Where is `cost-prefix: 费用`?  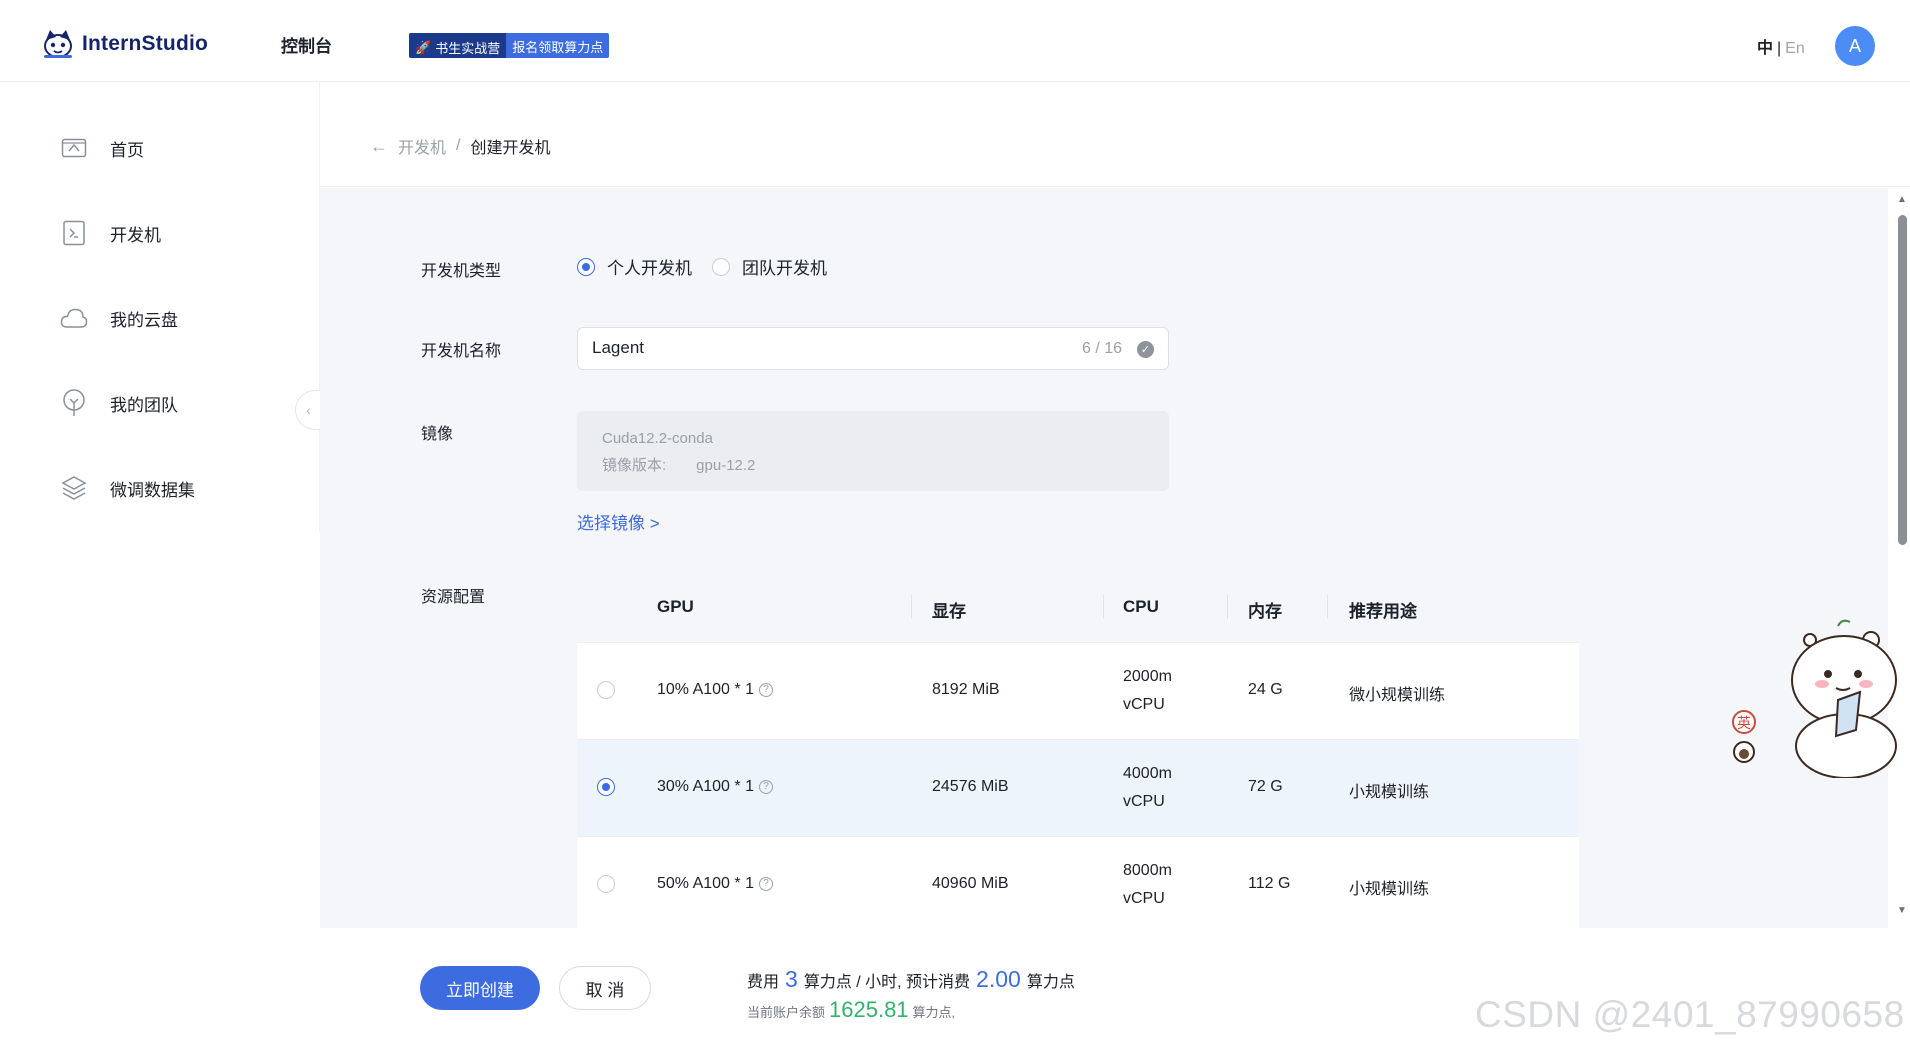 cost-prefix: 费用 is located at coordinates (763, 982).